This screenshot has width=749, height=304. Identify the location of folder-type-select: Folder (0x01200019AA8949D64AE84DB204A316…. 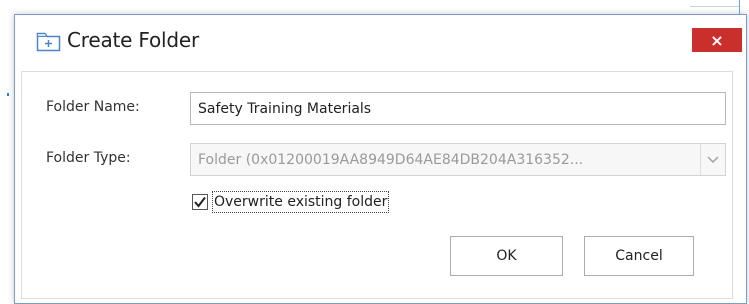
(458, 159).